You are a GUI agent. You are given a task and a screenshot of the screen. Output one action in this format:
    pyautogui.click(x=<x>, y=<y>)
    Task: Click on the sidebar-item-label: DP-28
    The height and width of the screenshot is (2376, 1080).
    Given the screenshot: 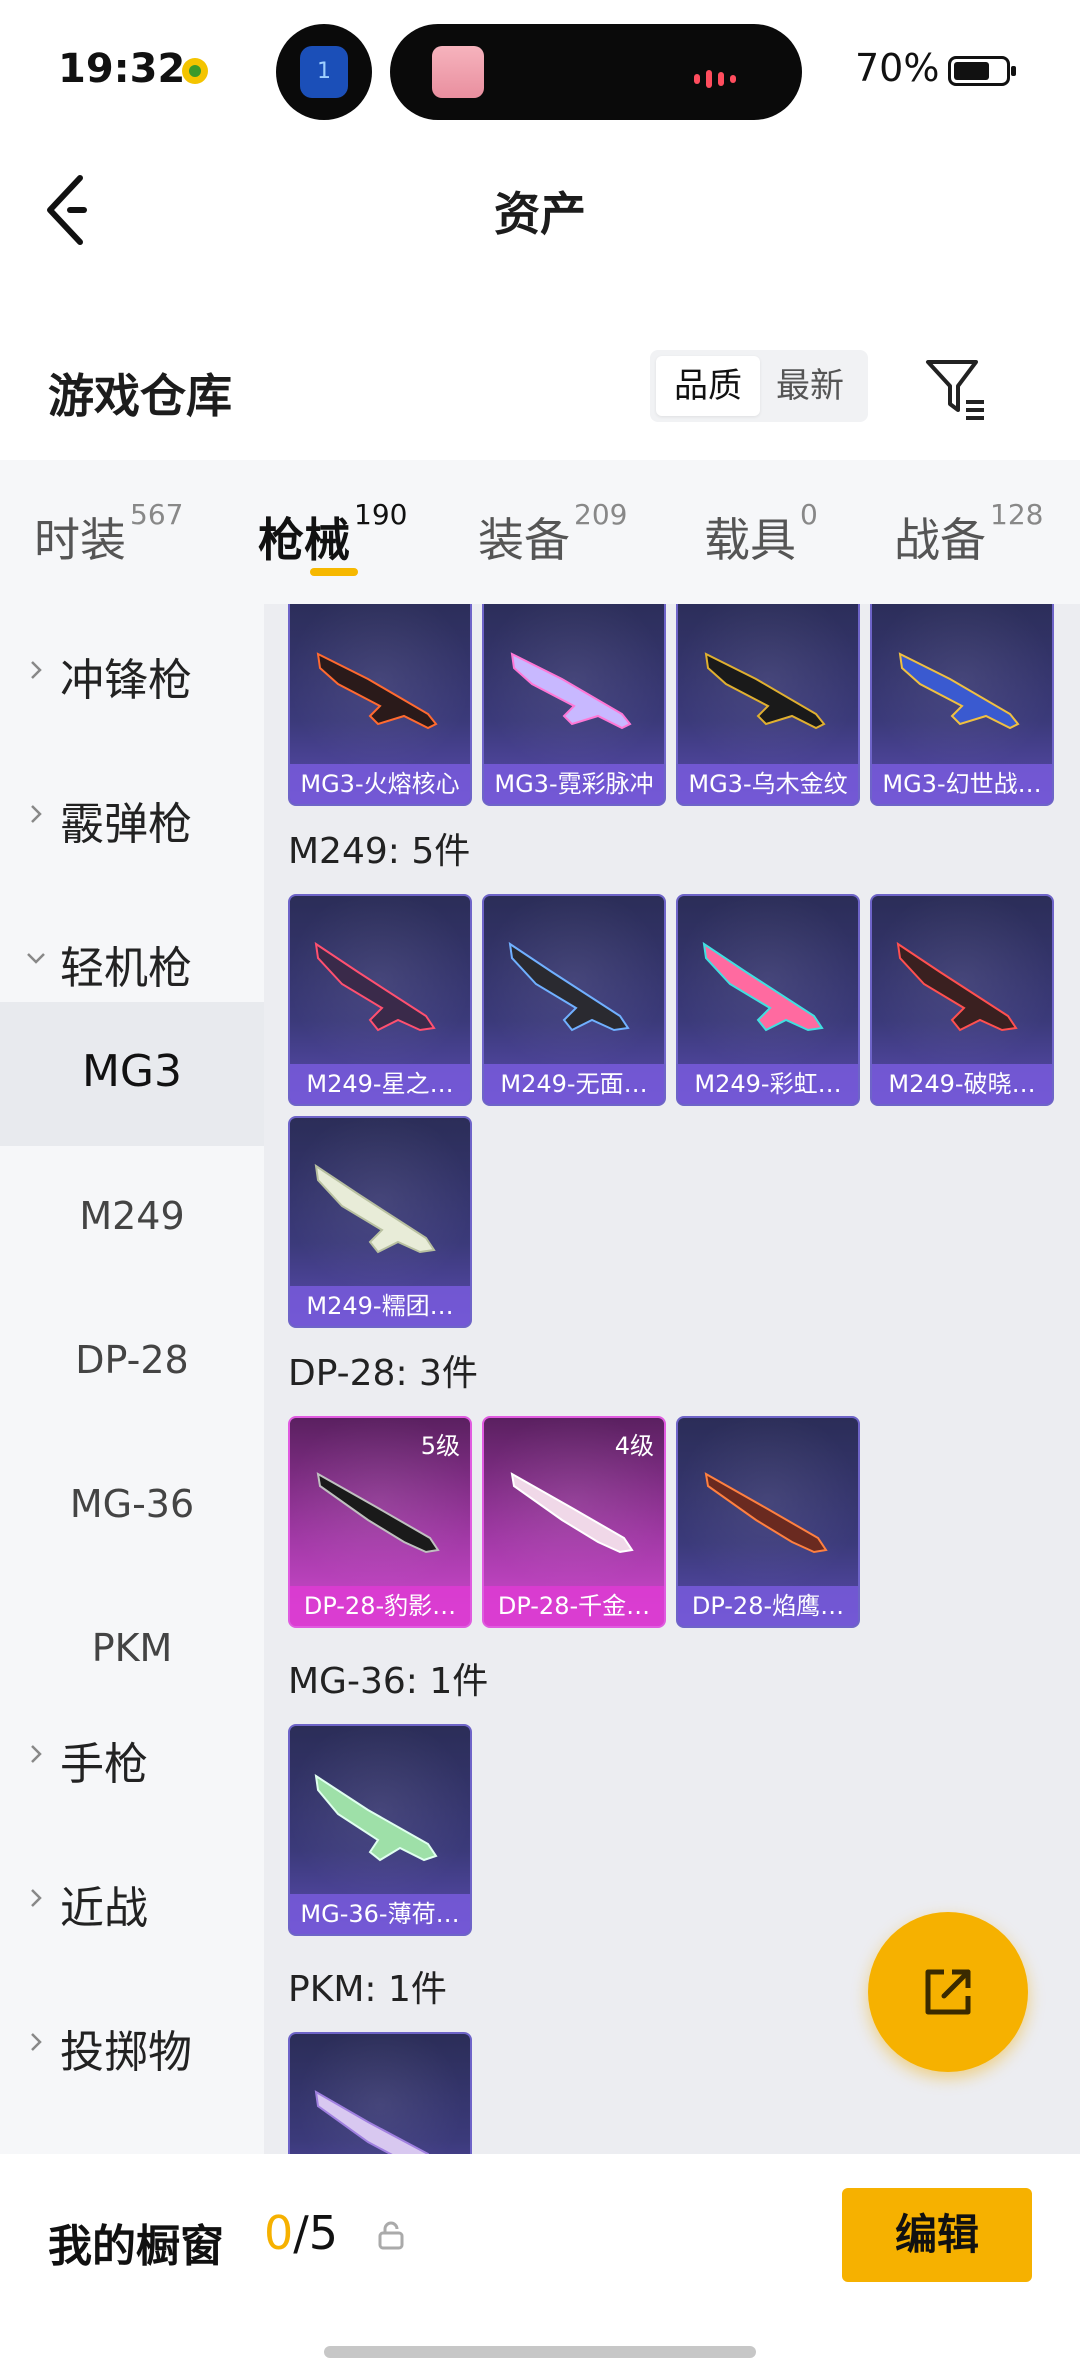 What is the action you would take?
    pyautogui.click(x=132, y=1360)
    